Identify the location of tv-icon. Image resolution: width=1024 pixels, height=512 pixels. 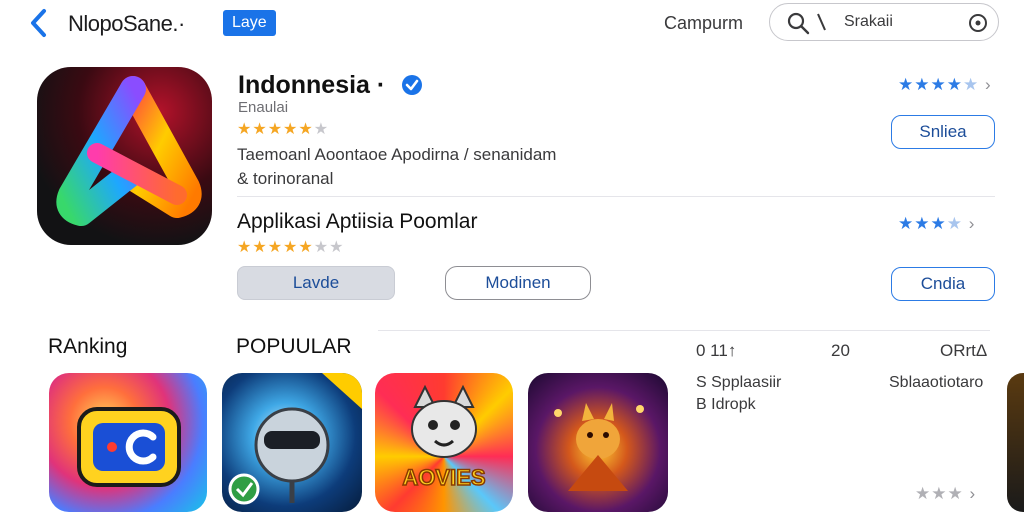
(129, 447).